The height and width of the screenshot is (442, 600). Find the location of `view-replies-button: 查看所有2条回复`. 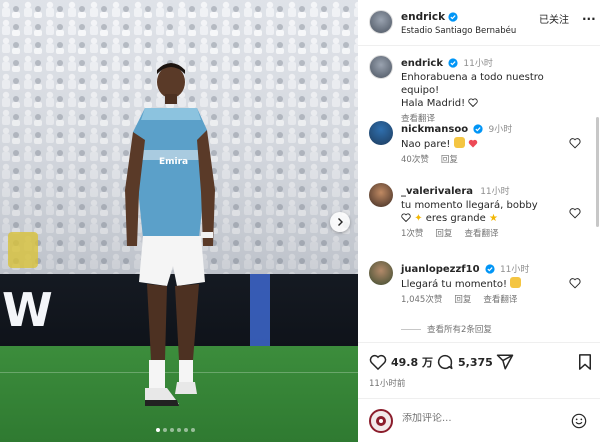

view-replies-button: 查看所有2条回复 is located at coordinates (446, 329).